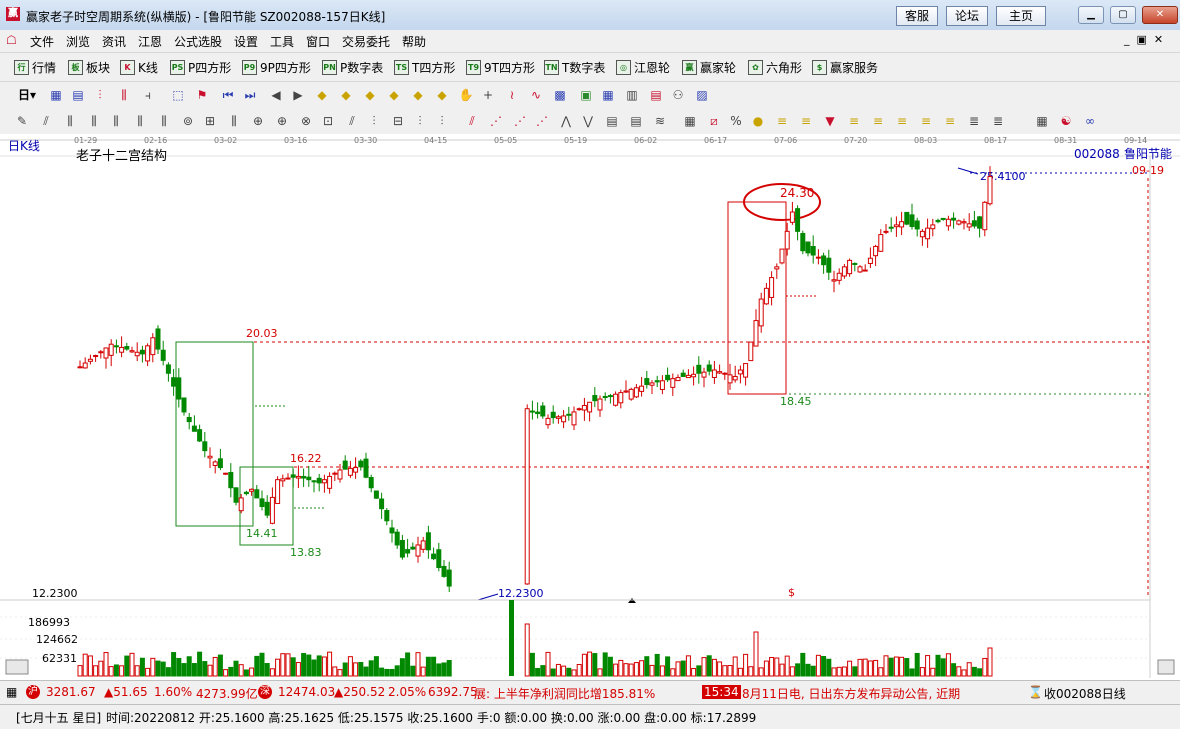  What do you see at coordinates (542, 121) in the screenshot?
I see `fan3-icon: ⋰` at bounding box center [542, 121].